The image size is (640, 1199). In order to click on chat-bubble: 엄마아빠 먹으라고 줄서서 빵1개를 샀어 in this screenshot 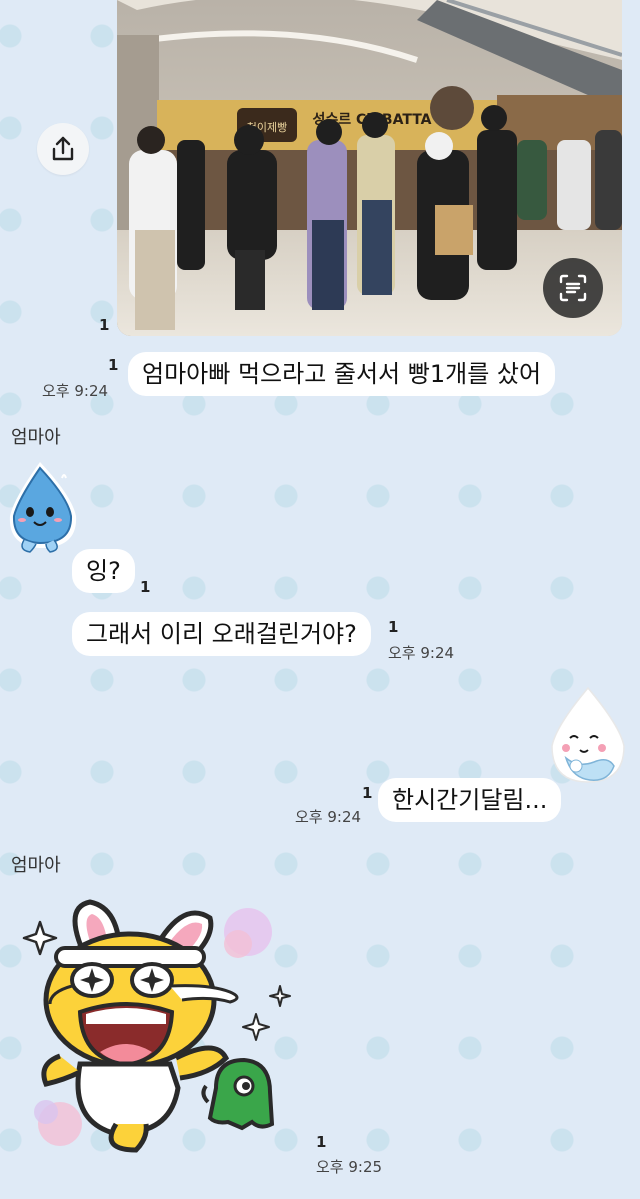, I will do `click(342, 374)`.